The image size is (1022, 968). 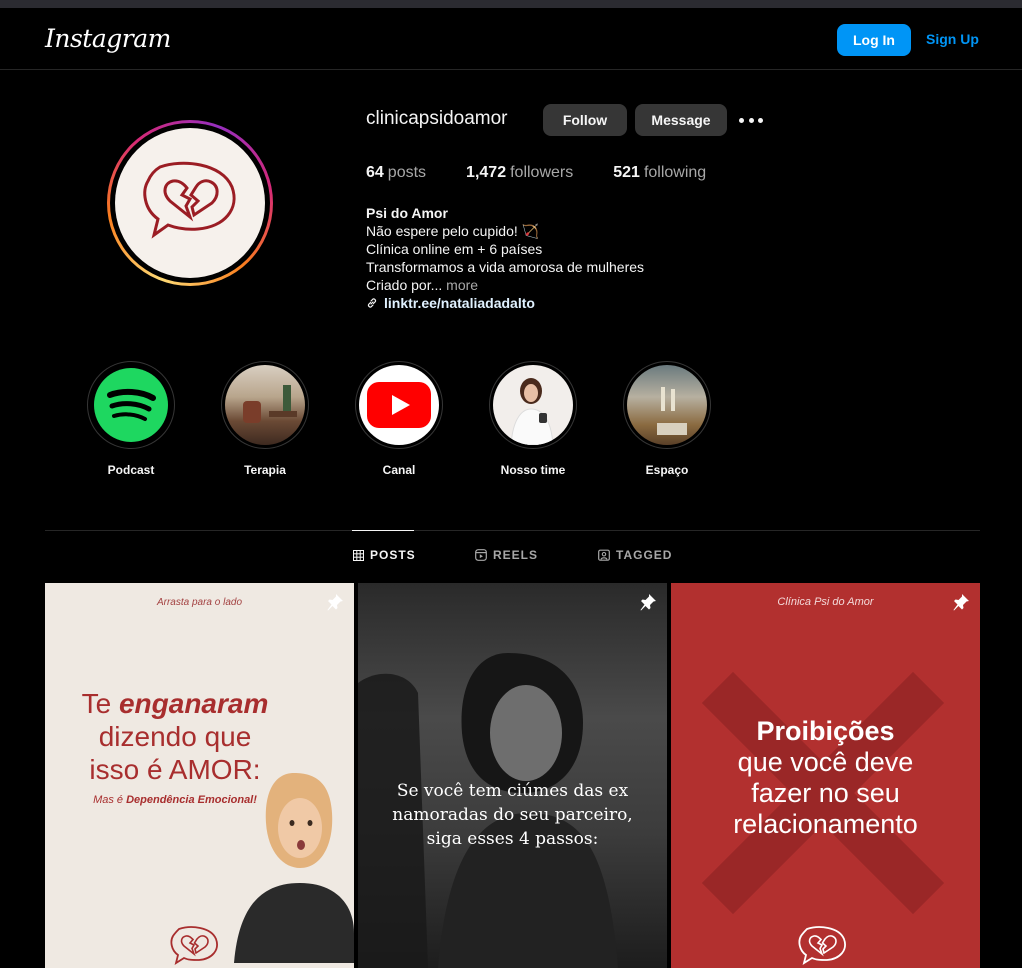 What do you see at coordinates (358, 555) in the screenshot?
I see `grid-icon` at bounding box center [358, 555].